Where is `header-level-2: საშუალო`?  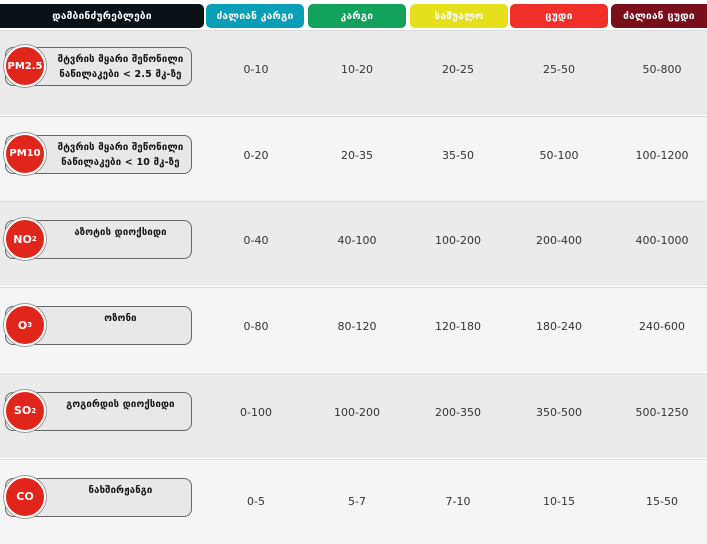 header-level-2: საშუალო is located at coordinates (459, 16).